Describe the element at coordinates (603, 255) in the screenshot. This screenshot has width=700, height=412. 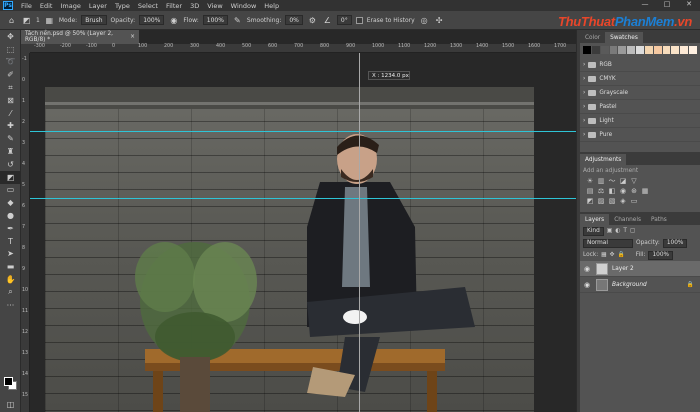
I see `lock-pixels-icon: ▦` at that location.